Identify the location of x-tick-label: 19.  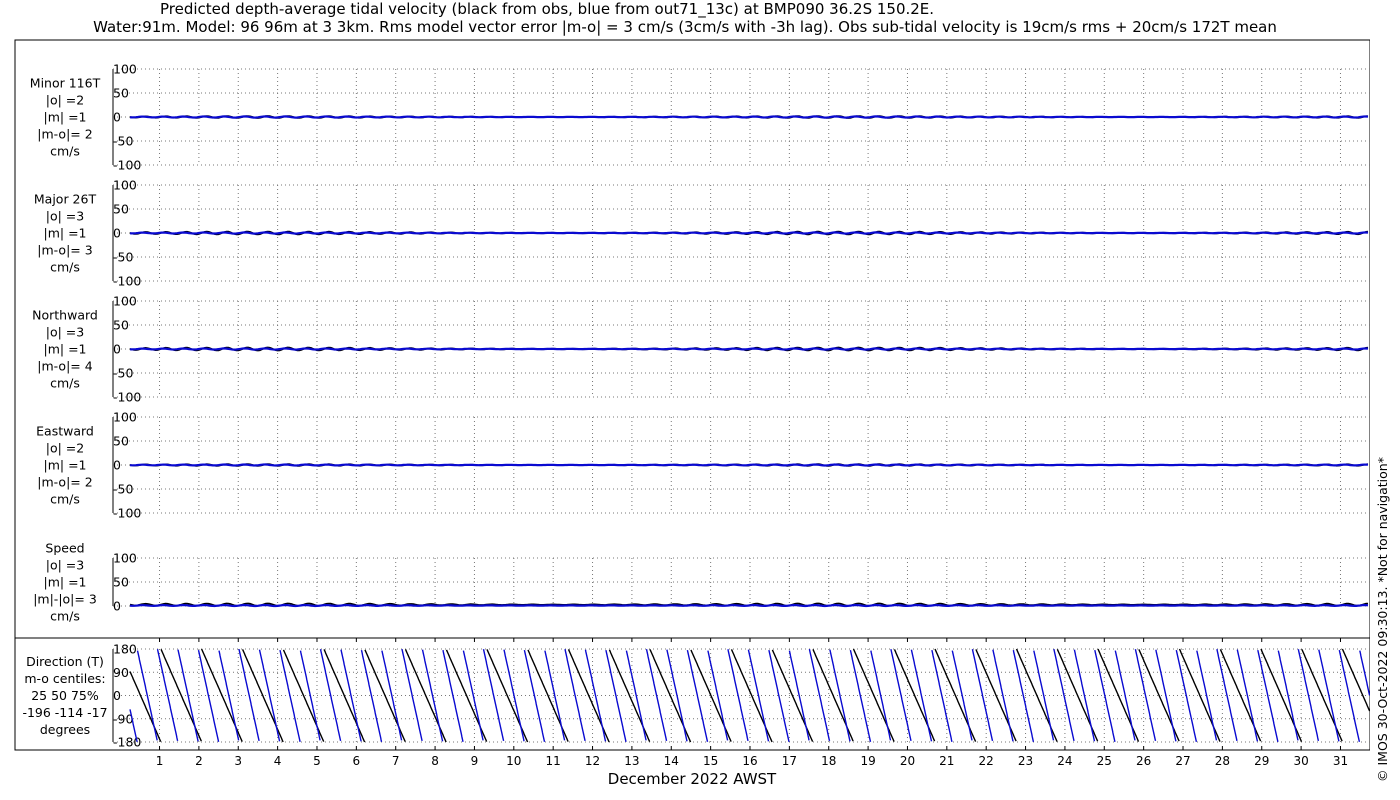
(867, 761).